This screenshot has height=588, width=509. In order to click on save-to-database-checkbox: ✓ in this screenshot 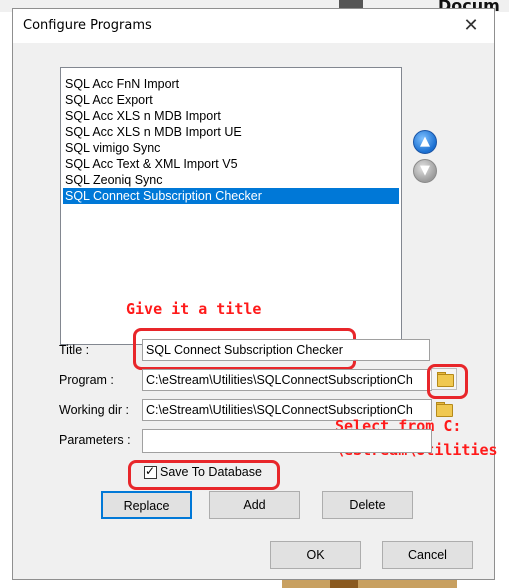, I will do `click(150, 471)`.